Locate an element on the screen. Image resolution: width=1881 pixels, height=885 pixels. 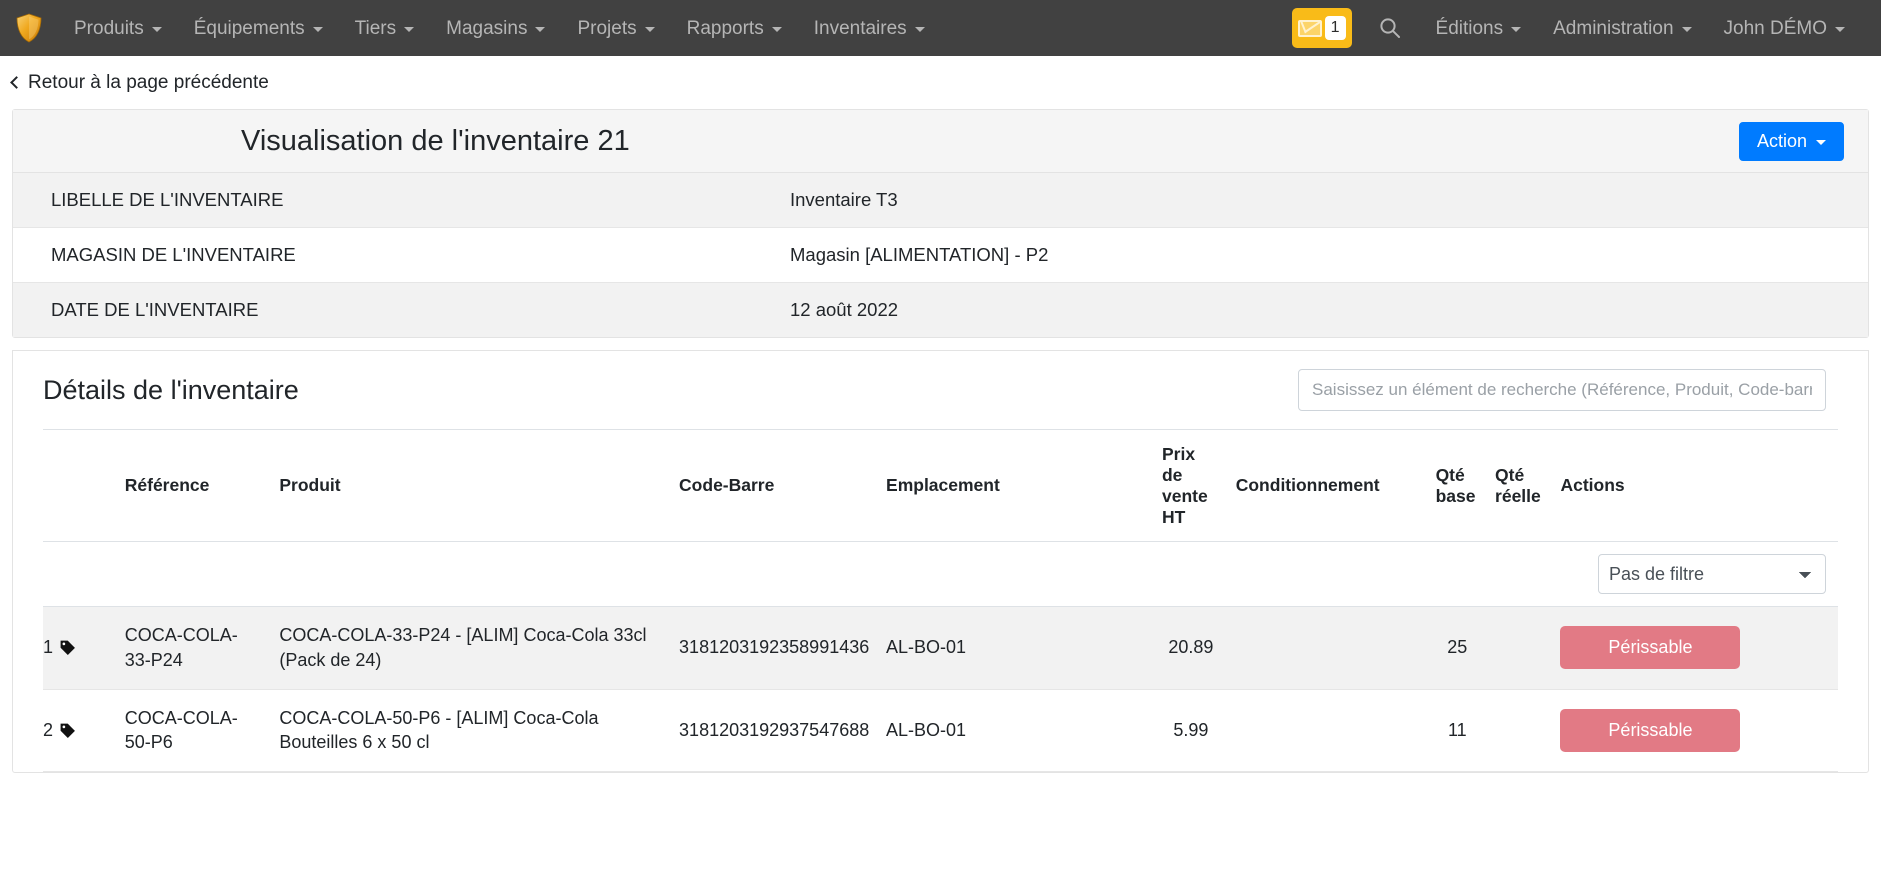
messages-badge: 1 is located at coordinates (1335, 28).